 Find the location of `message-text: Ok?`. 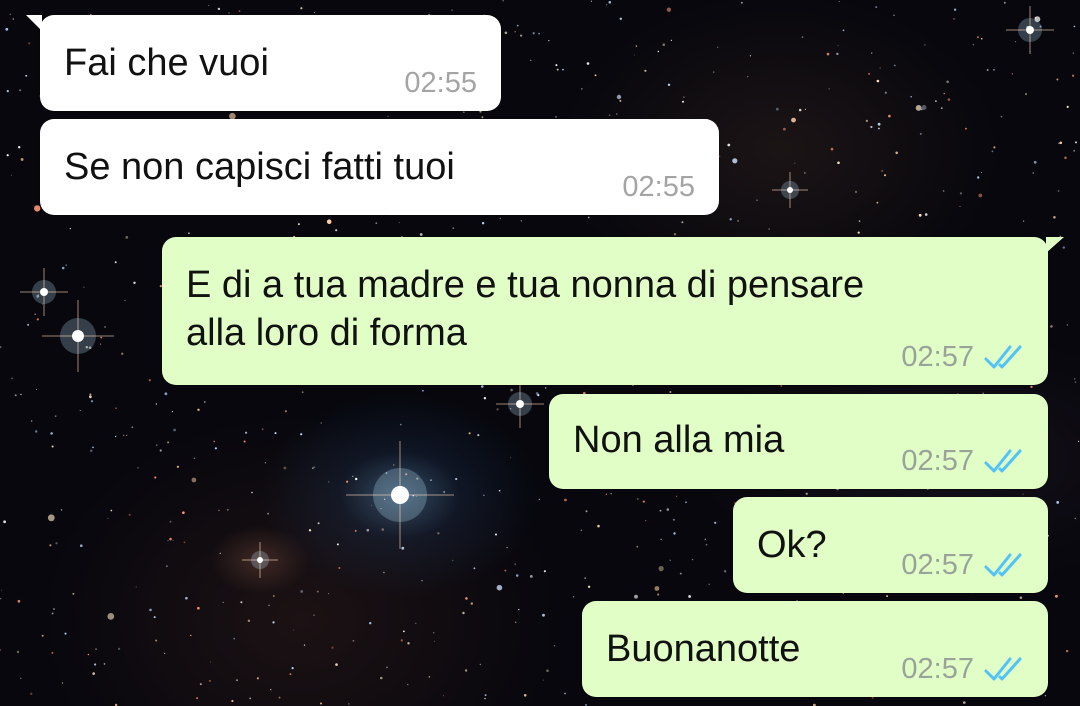

message-text: Ok? is located at coordinates (792, 545).